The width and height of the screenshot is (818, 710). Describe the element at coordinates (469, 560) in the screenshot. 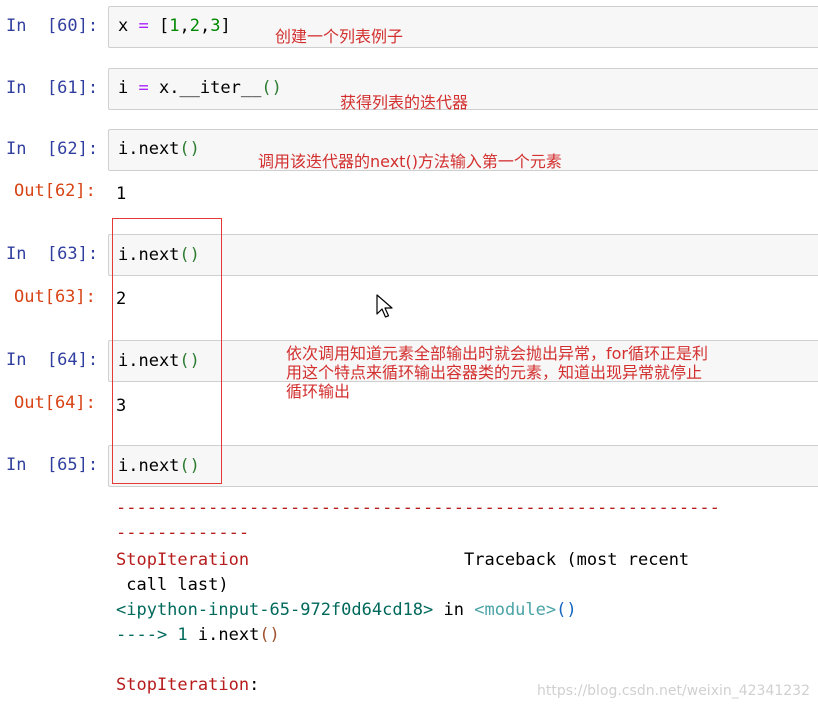

I see `traceback-label: Traceback (most recent` at that location.